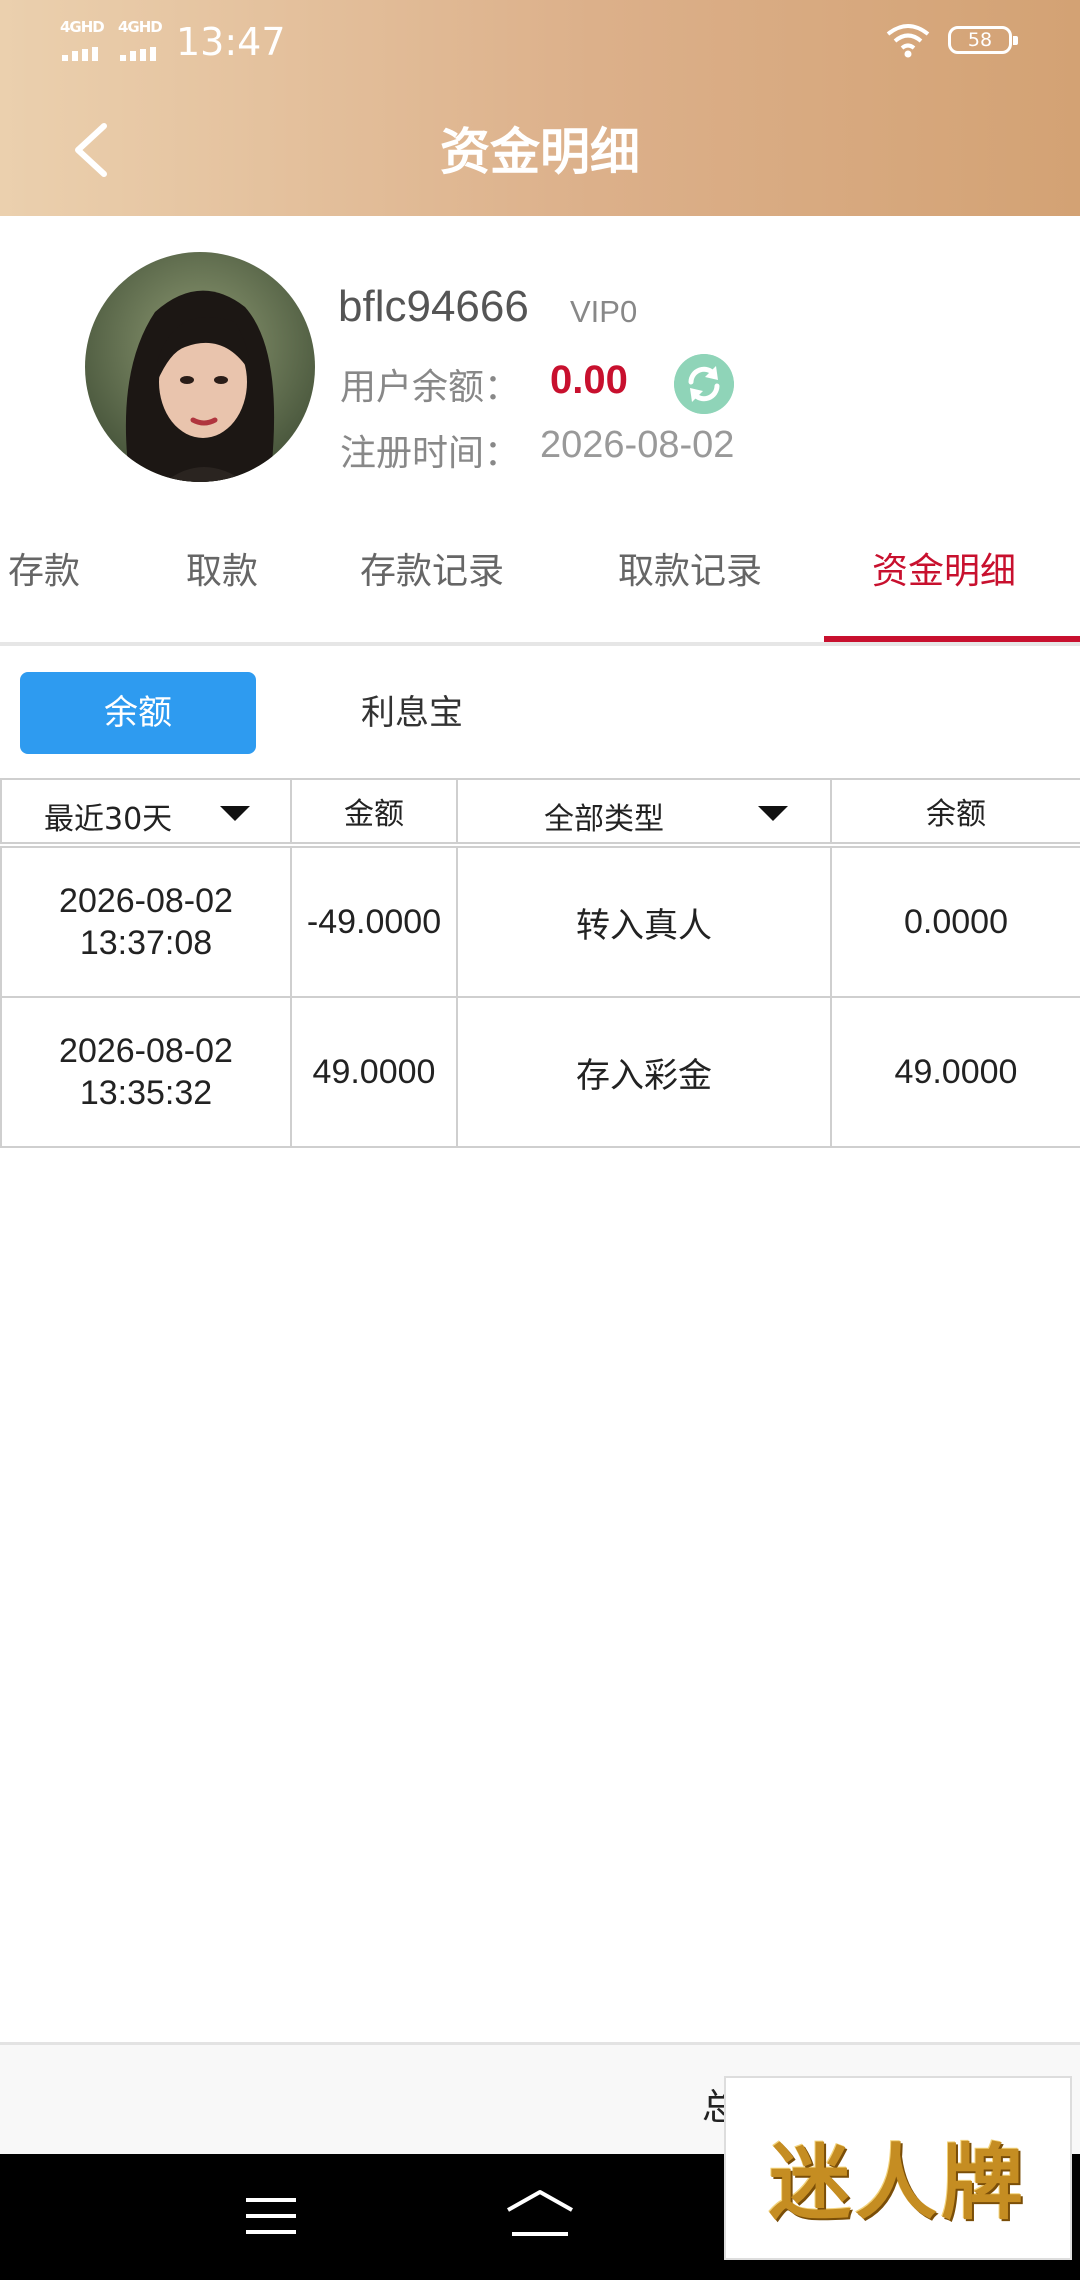  I want to click on register-time-label: 注册时间：, so click(430, 453).